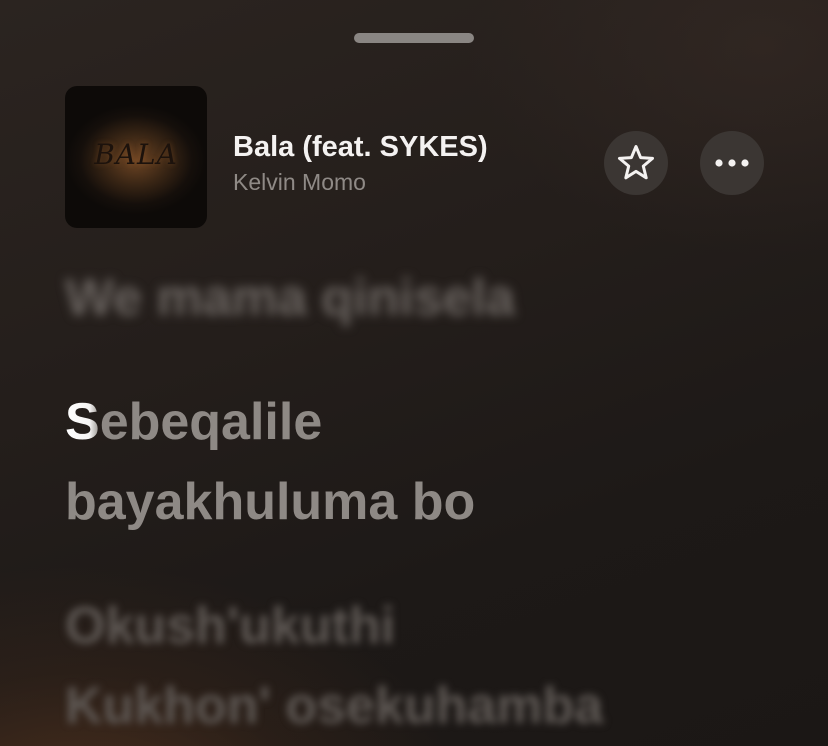 The width and height of the screenshot is (828, 746). What do you see at coordinates (270, 502) in the screenshot?
I see `lyric-line-current-continued: bayakhuluma bo` at bounding box center [270, 502].